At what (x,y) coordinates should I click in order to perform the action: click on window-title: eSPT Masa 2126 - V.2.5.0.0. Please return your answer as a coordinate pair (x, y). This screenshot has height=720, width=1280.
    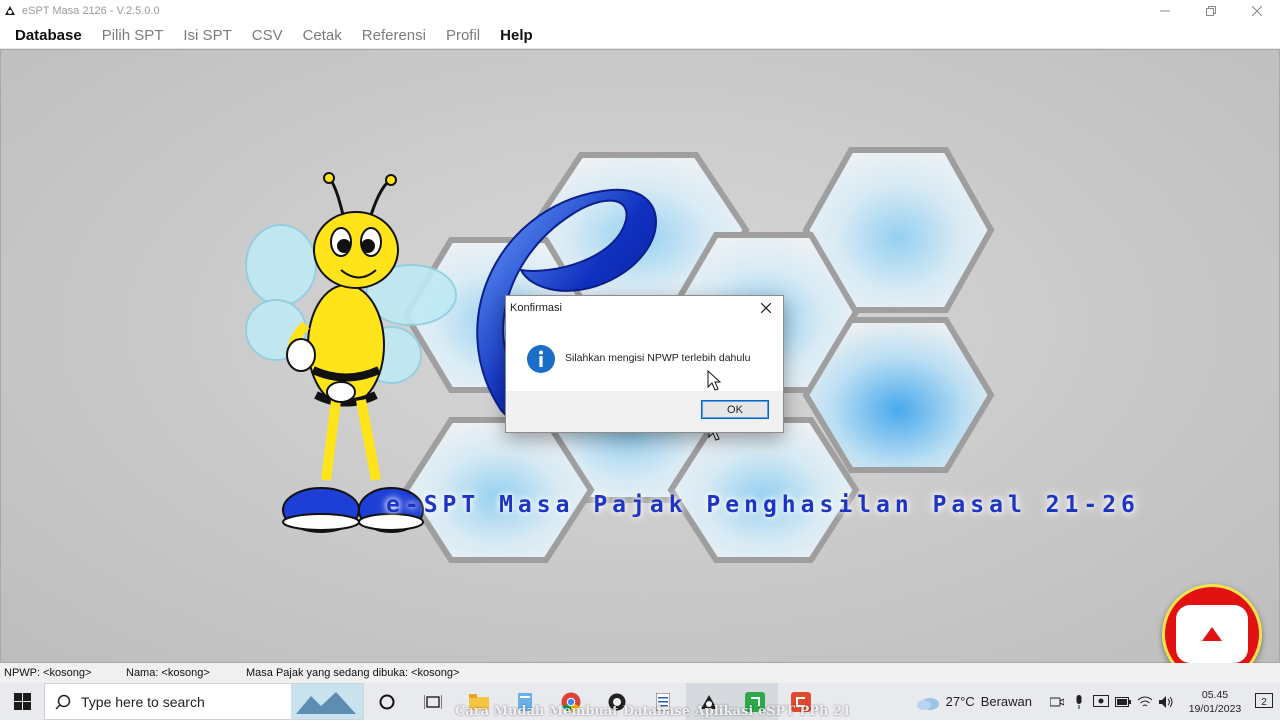
    Looking at the image, I should click on (91, 11).